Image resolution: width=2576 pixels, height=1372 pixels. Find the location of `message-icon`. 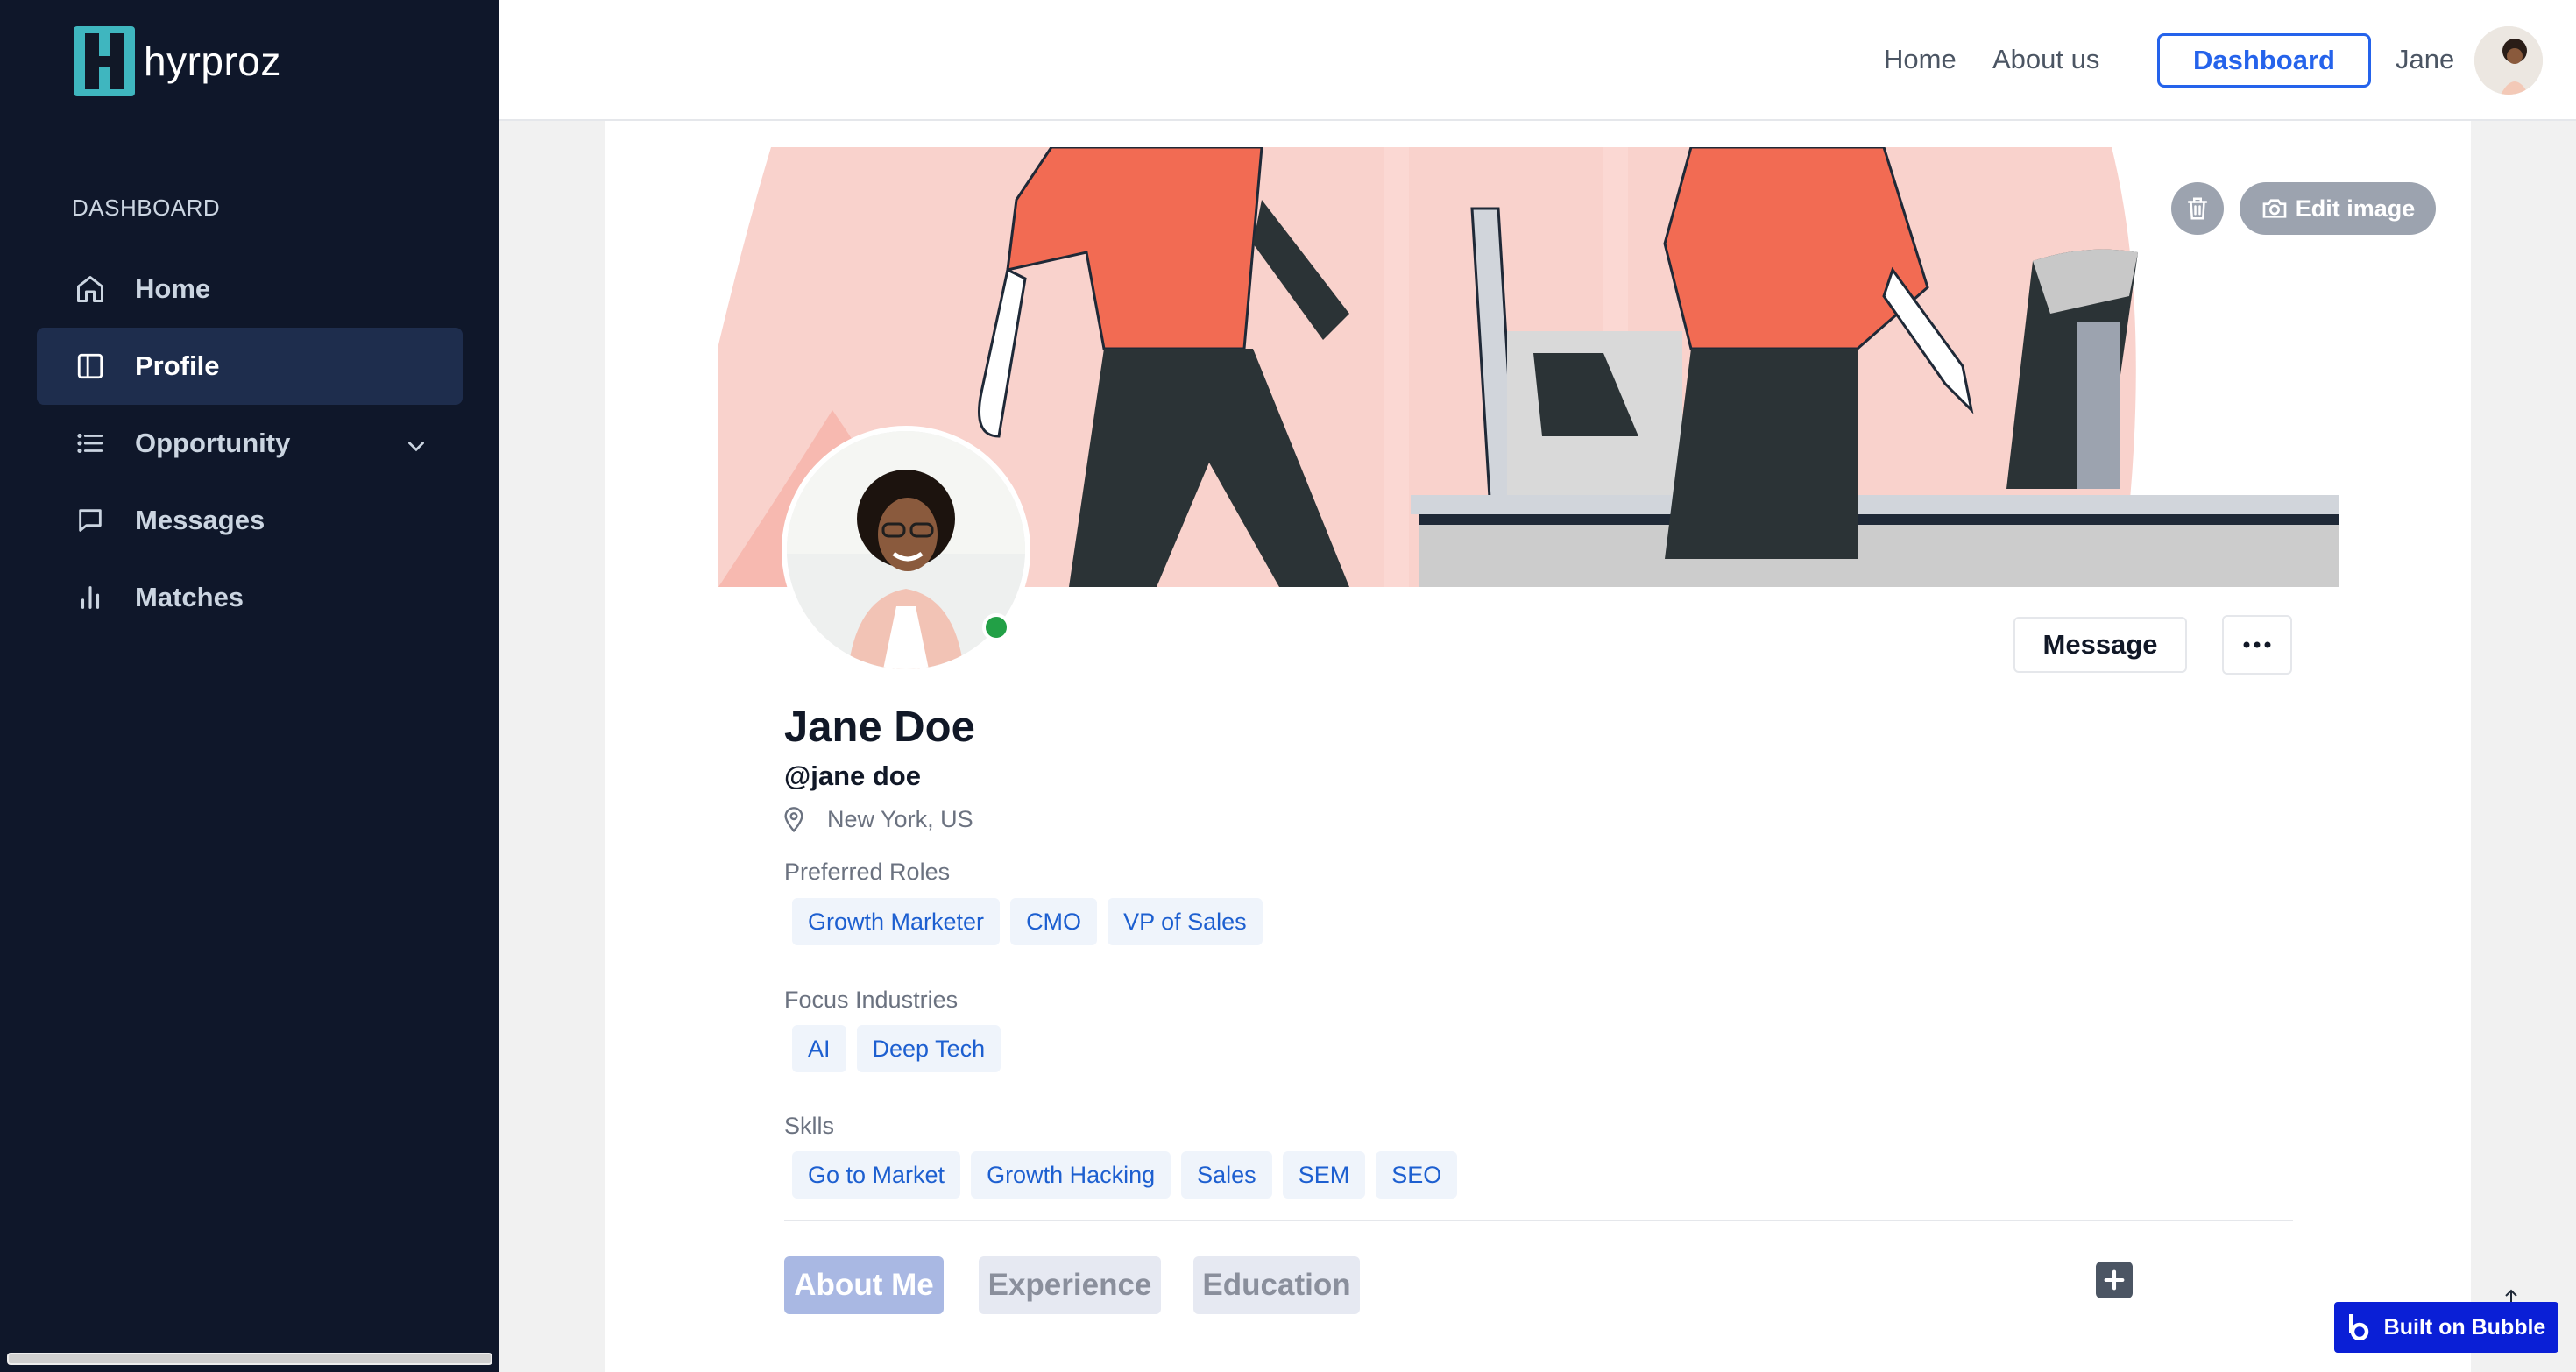

message-icon is located at coordinates (90, 520).